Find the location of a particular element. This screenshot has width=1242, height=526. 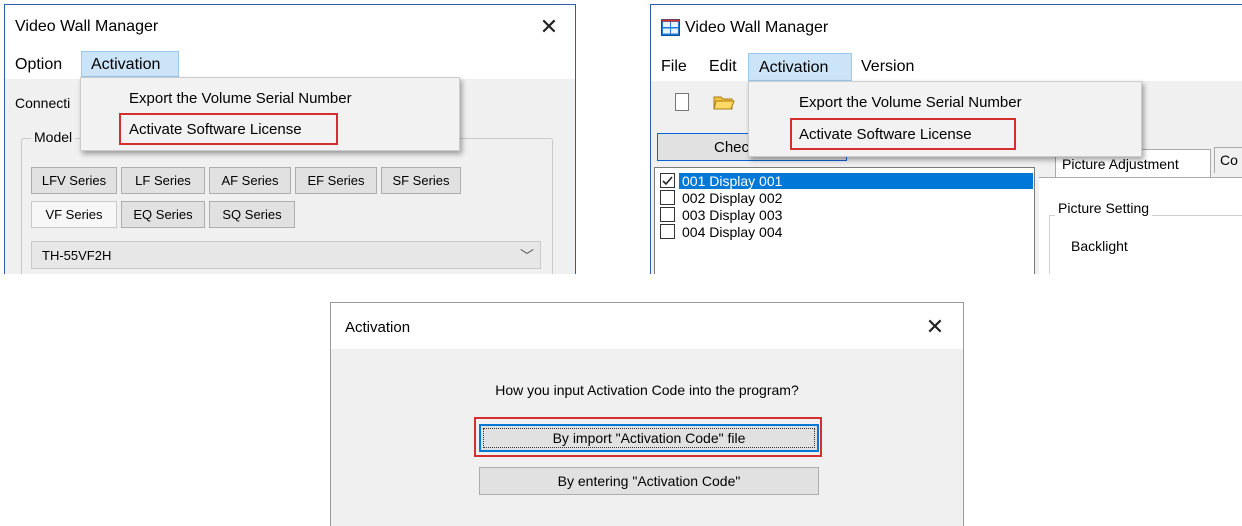

highlight-box-activate-license-a is located at coordinates (228, 129).